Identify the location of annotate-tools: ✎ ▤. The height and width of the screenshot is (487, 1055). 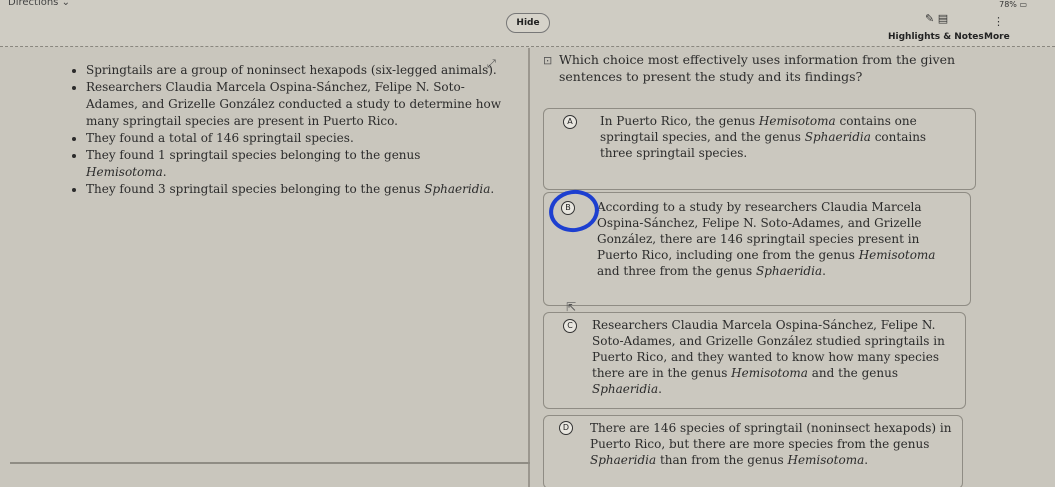
(936, 18).